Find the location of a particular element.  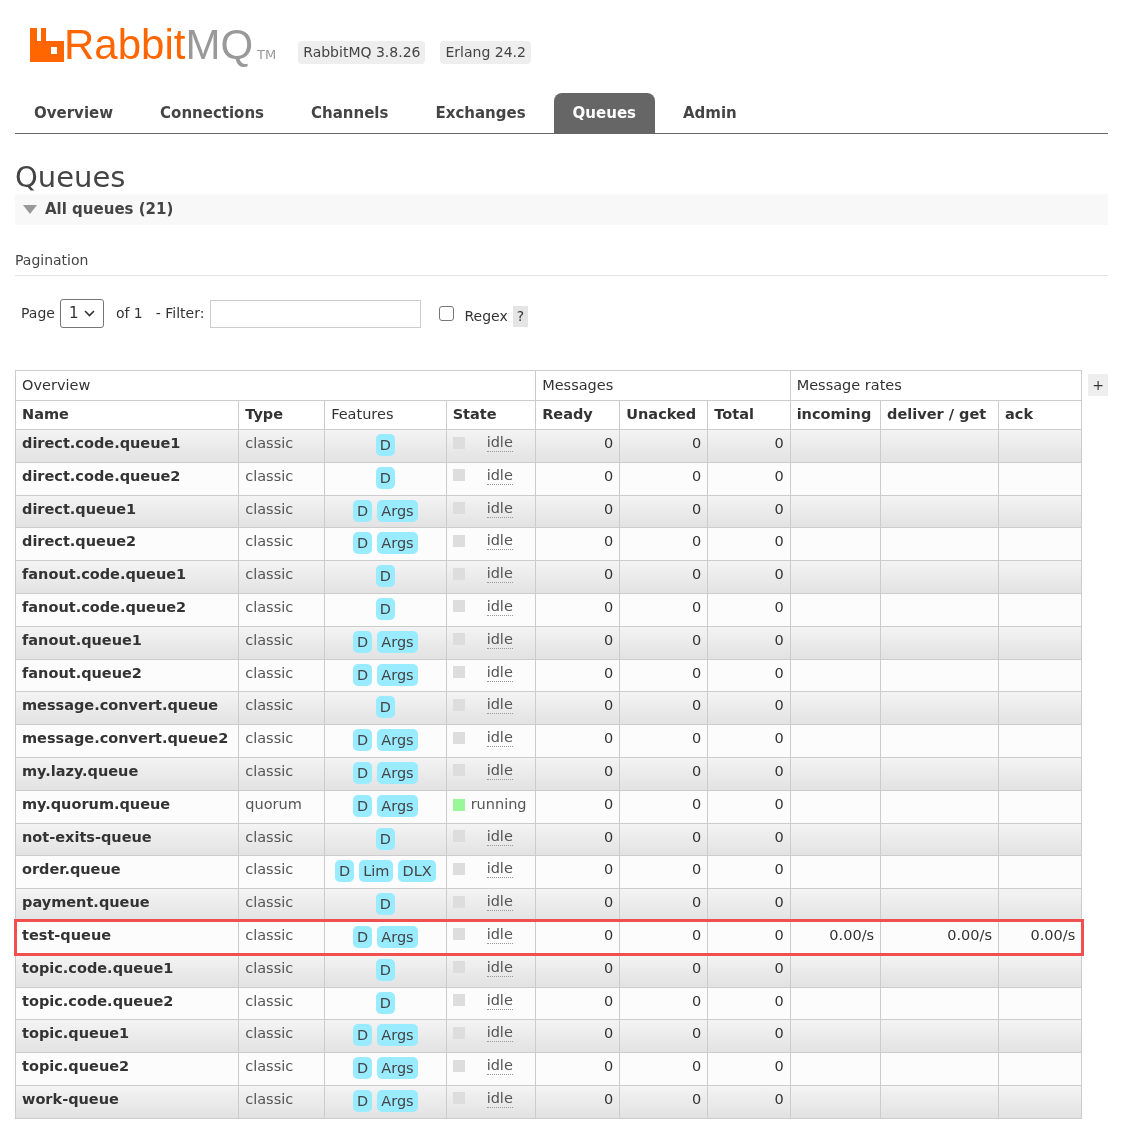

regex-label: Regex is located at coordinates (486, 316).